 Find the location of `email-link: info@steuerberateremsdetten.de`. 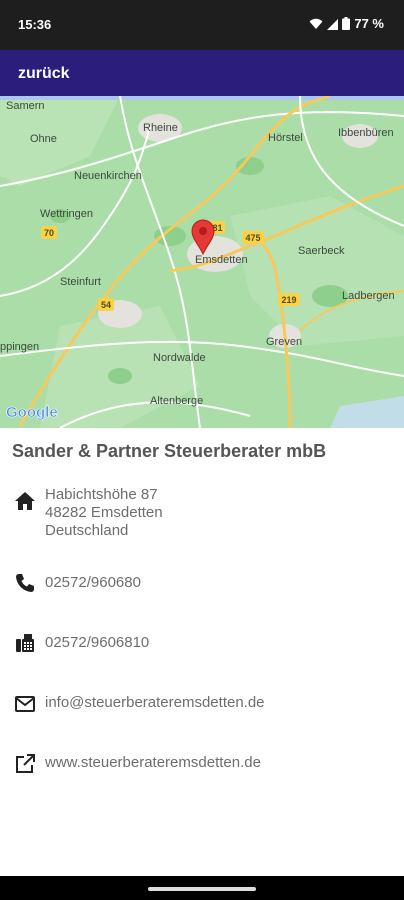

email-link: info@steuerberateremsdetten.de is located at coordinates (155, 703).